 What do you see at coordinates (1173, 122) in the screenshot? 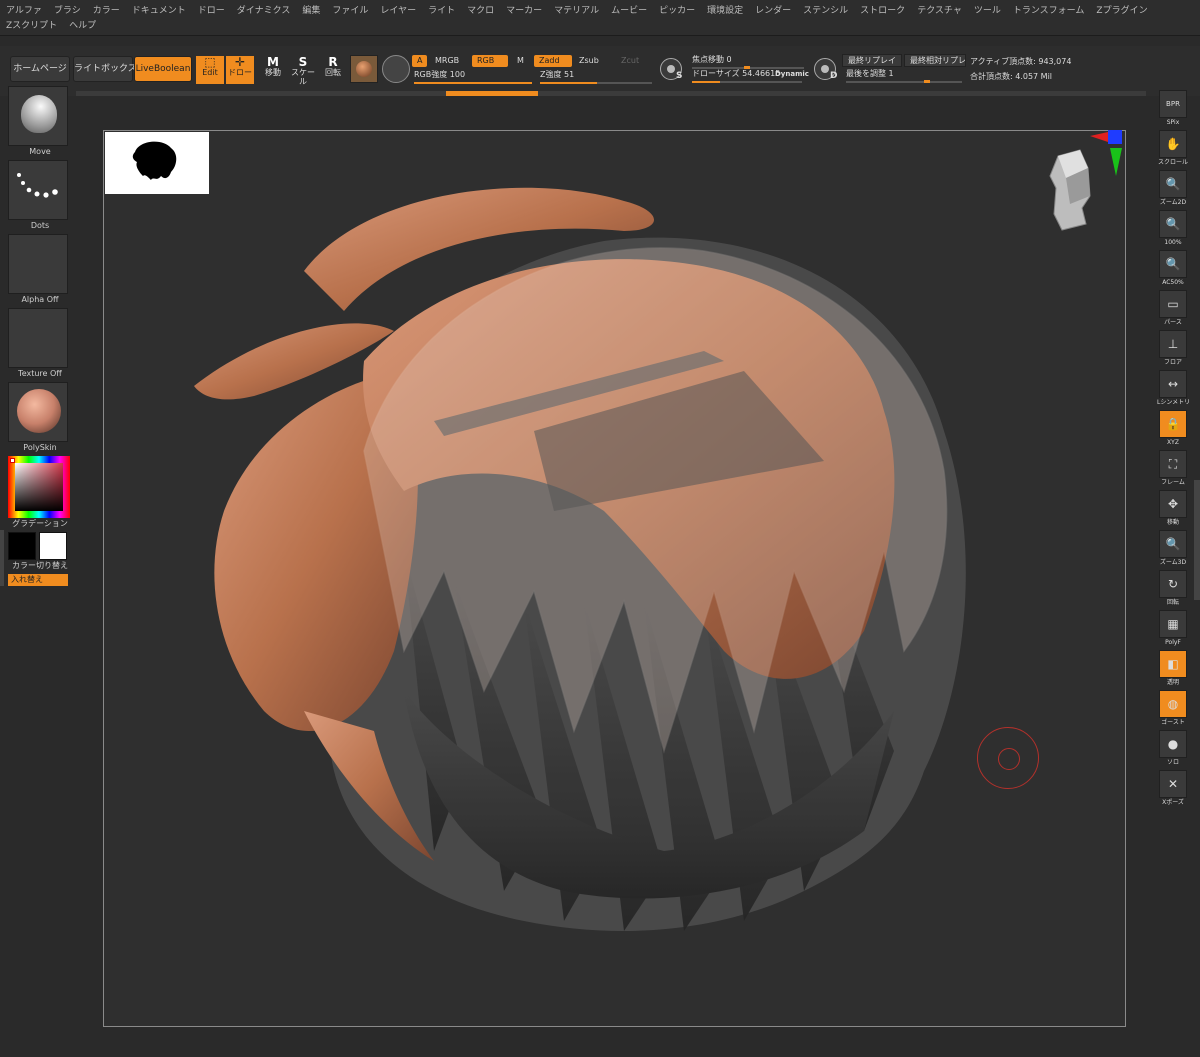
I see `view-button-label: SPix` at bounding box center [1173, 122].